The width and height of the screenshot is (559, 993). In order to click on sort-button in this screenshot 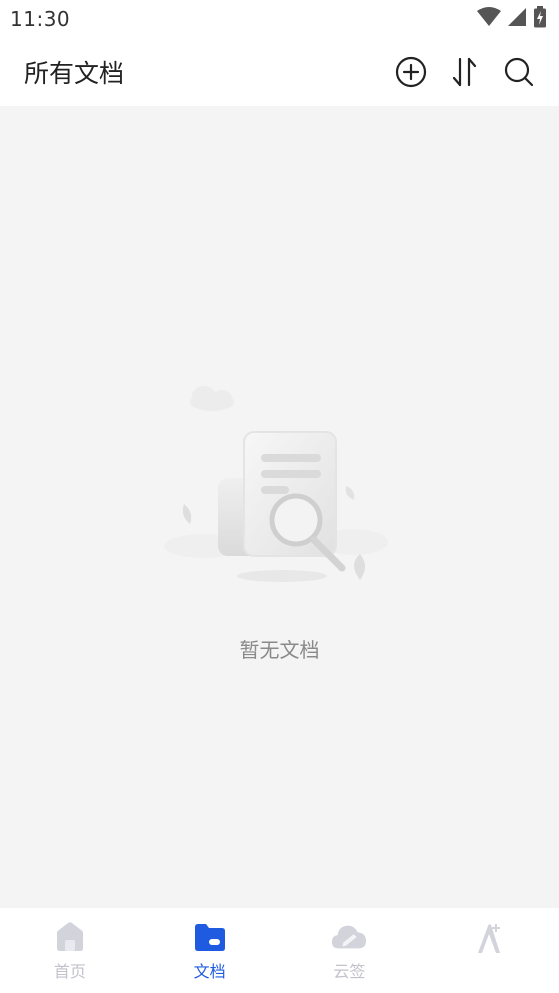, I will do `click(465, 72)`.